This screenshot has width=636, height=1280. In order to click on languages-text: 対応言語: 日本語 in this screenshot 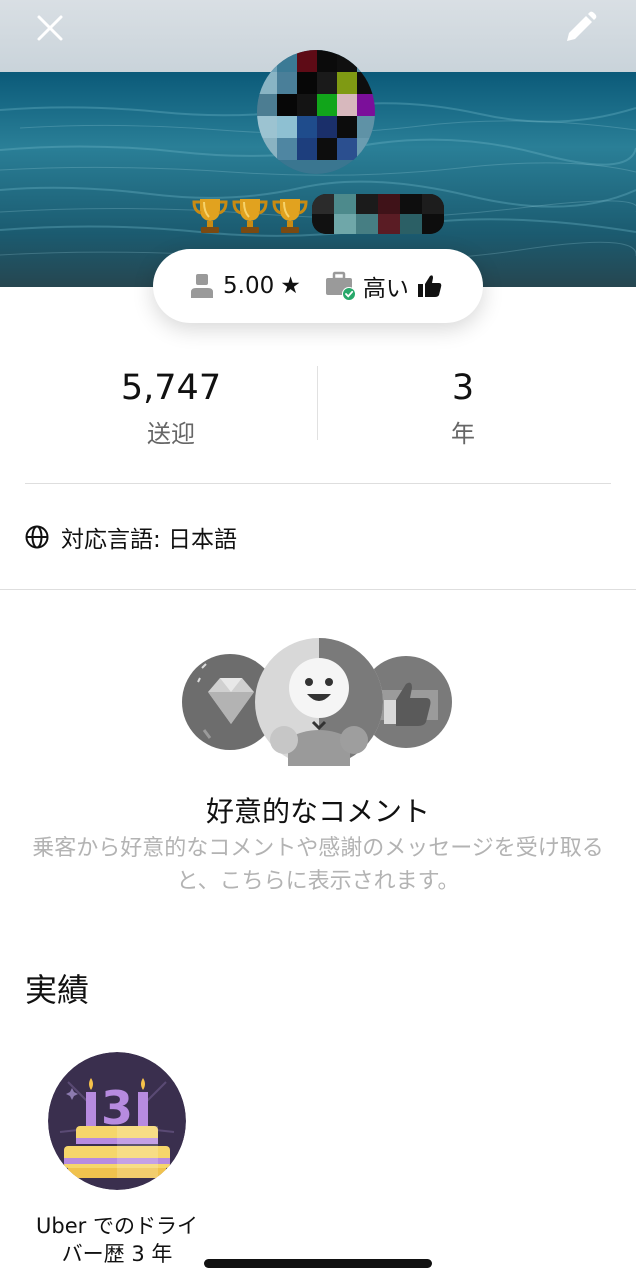, I will do `click(149, 540)`.